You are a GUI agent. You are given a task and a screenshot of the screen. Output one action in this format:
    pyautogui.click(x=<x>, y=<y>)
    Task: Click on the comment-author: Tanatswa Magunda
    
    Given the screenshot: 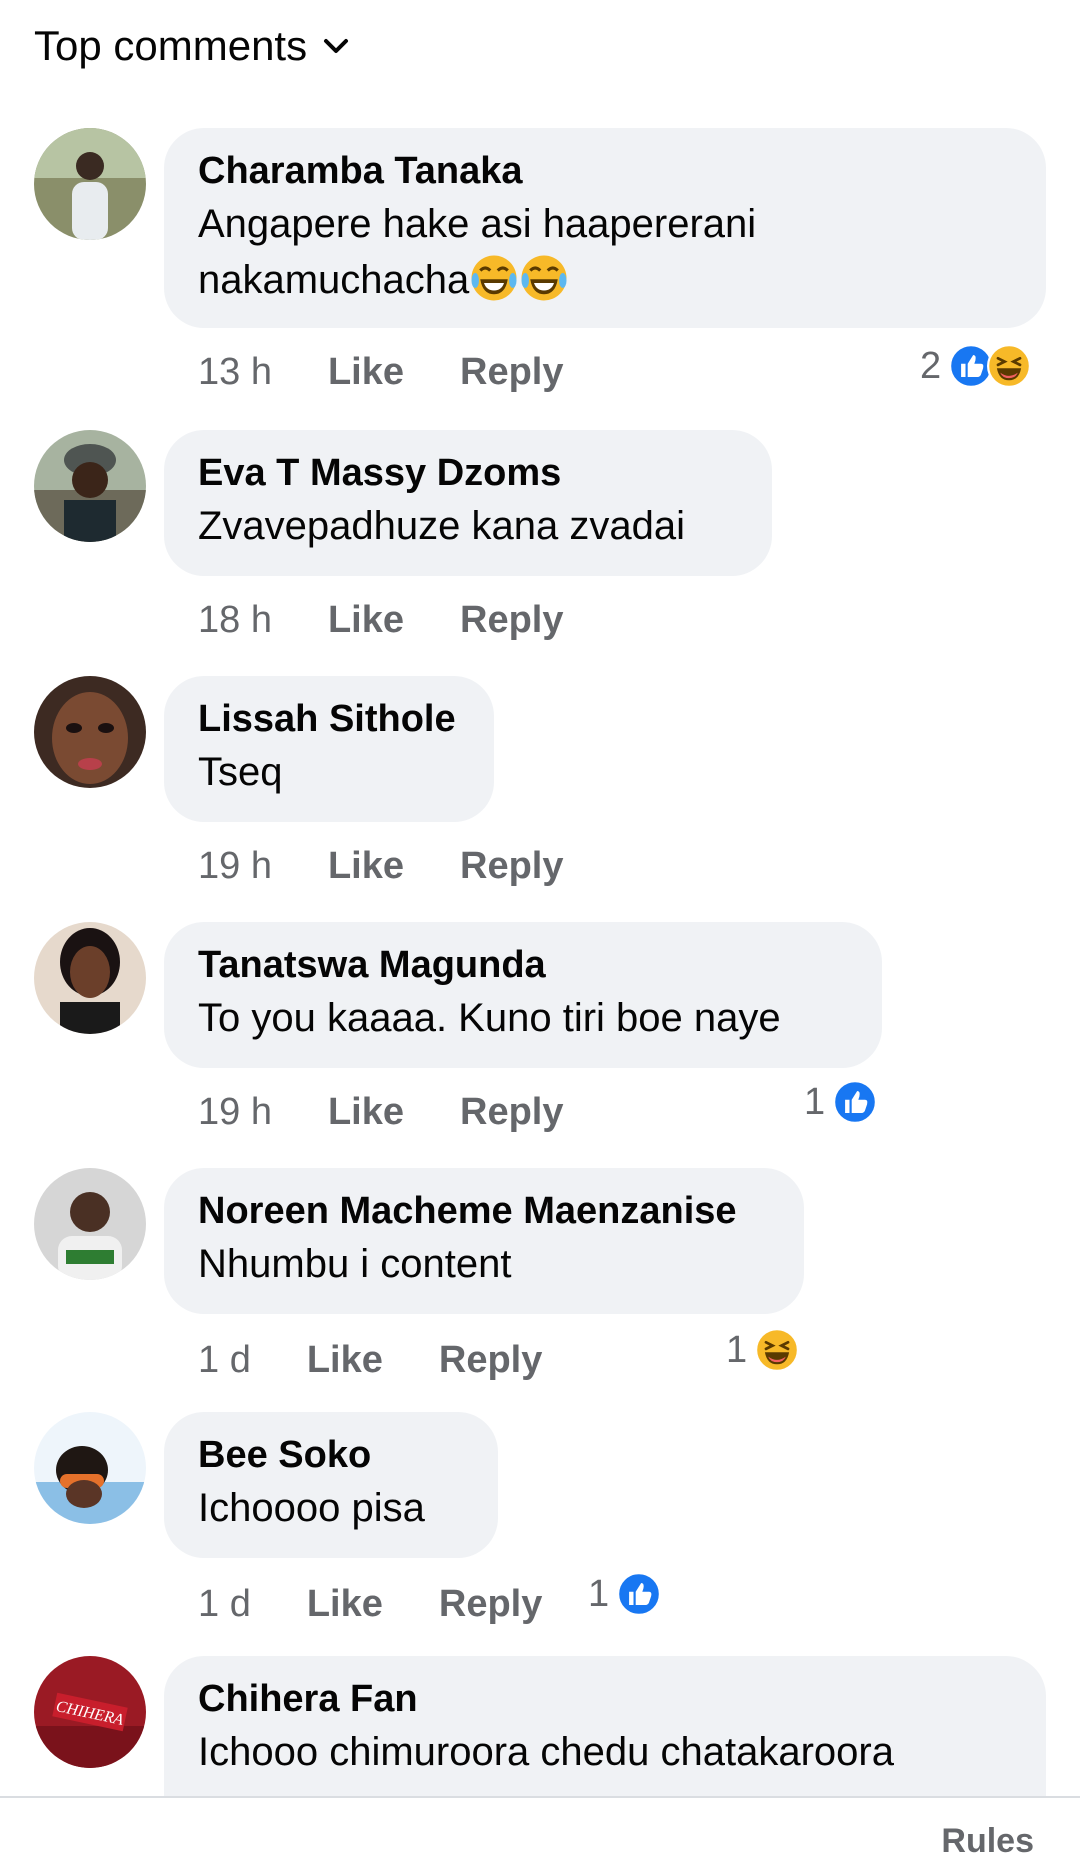 What is the action you would take?
    pyautogui.click(x=523, y=965)
    